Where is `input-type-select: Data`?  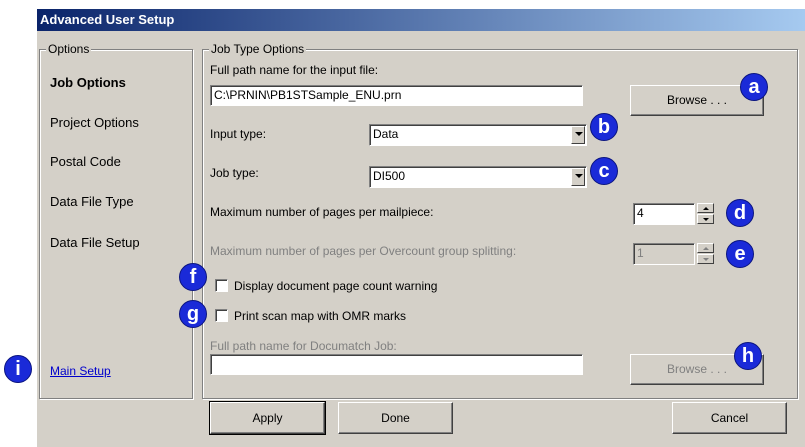
input-type-select: Data is located at coordinates (478, 135).